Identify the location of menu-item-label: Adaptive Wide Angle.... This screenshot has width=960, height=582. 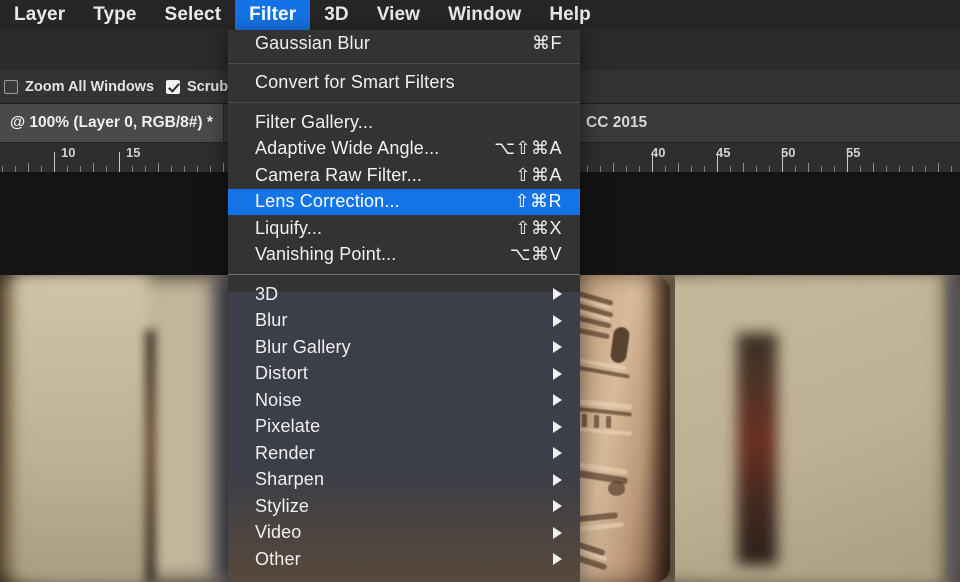
(347, 148).